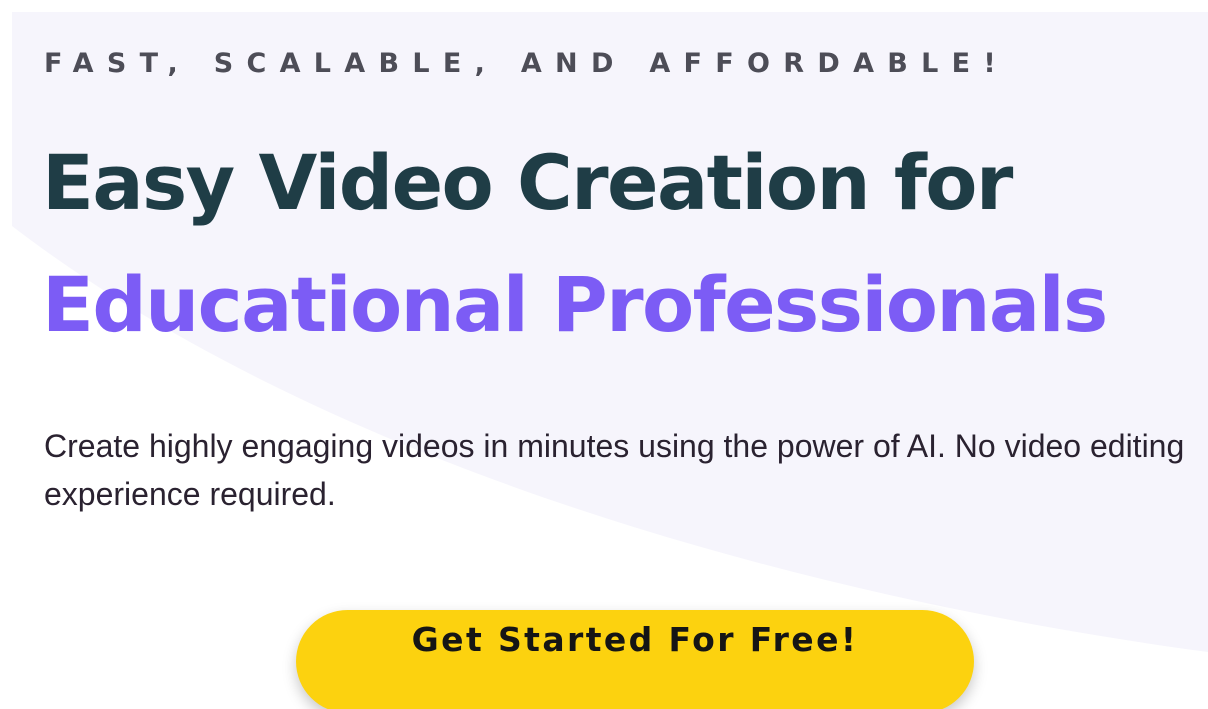  Describe the element at coordinates (527, 182) in the screenshot. I see `headline-line-primary: Easy Video Creation for` at that location.